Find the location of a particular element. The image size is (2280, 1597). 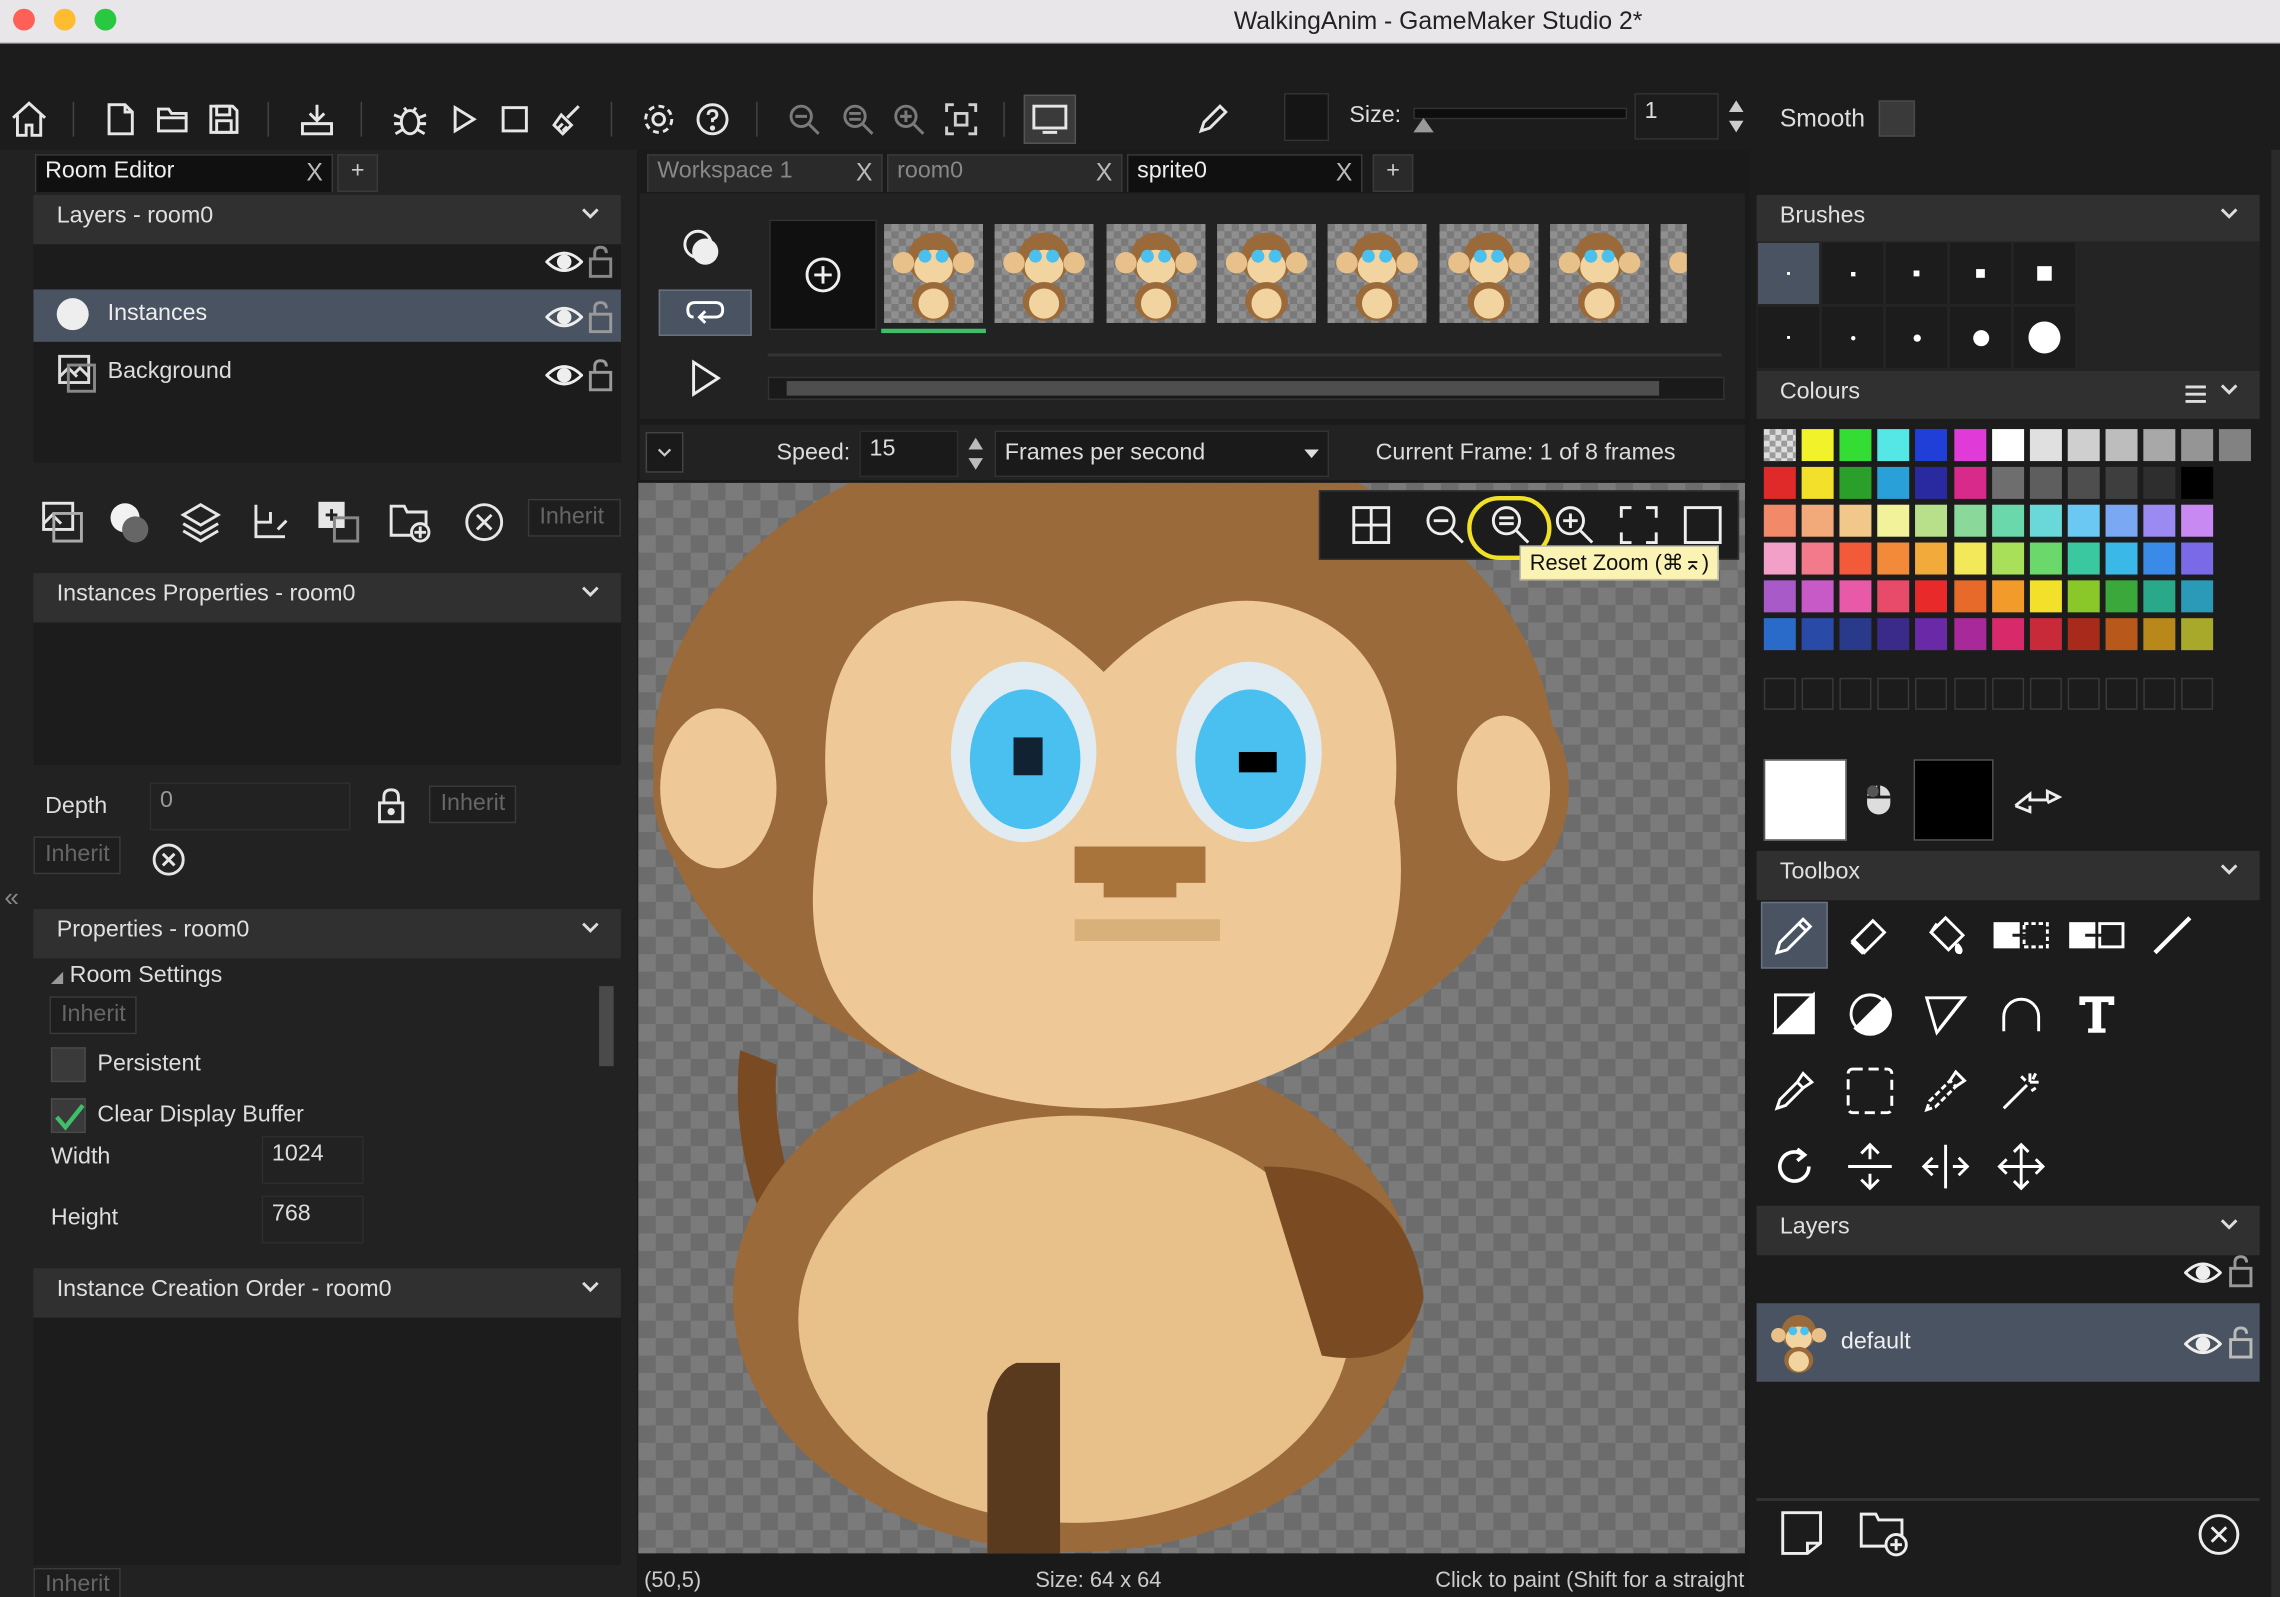

add-asset-layer-icon is located at coordinates (339, 522).